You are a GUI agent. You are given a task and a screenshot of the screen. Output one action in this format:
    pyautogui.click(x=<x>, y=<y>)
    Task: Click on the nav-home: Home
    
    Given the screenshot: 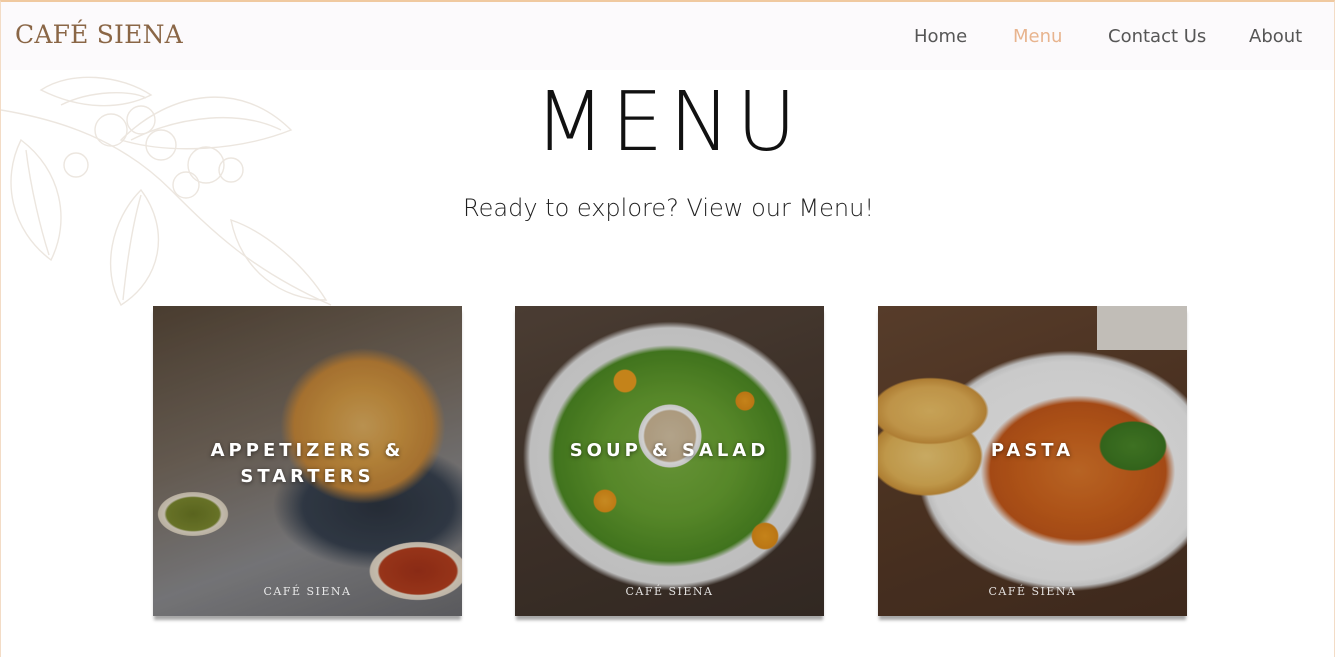 What is the action you would take?
    pyautogui.click(x=940, y=36)
    